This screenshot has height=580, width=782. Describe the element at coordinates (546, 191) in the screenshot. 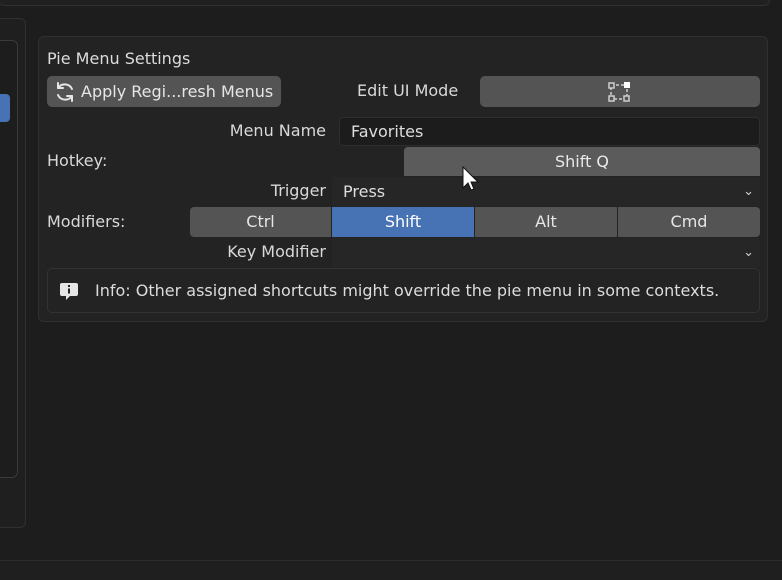

I see `trigger-dropdown: Press ⌄` at that location.